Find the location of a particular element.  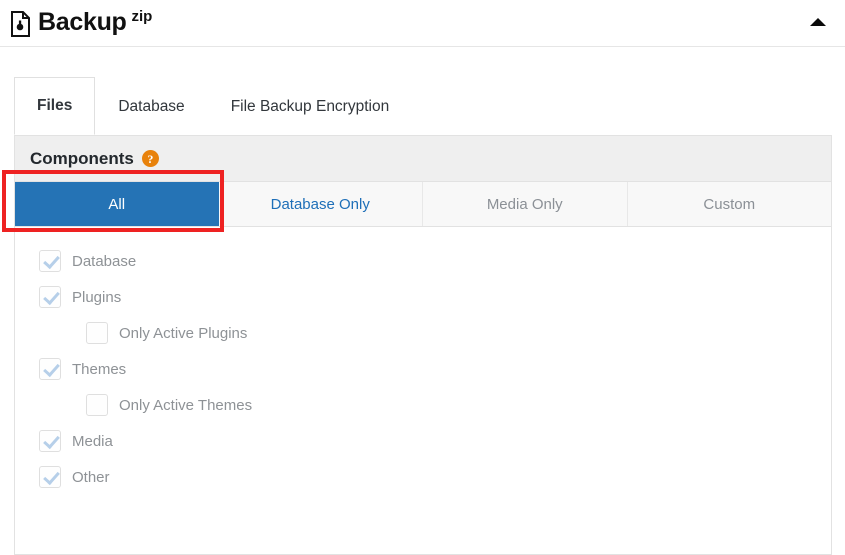

caret-up-icon is located at coordinates (818, 22).